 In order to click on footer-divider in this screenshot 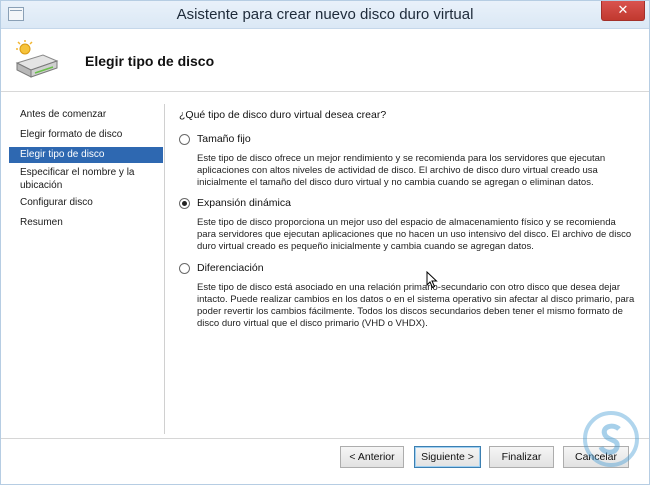, I will do `click(325, 438)`.